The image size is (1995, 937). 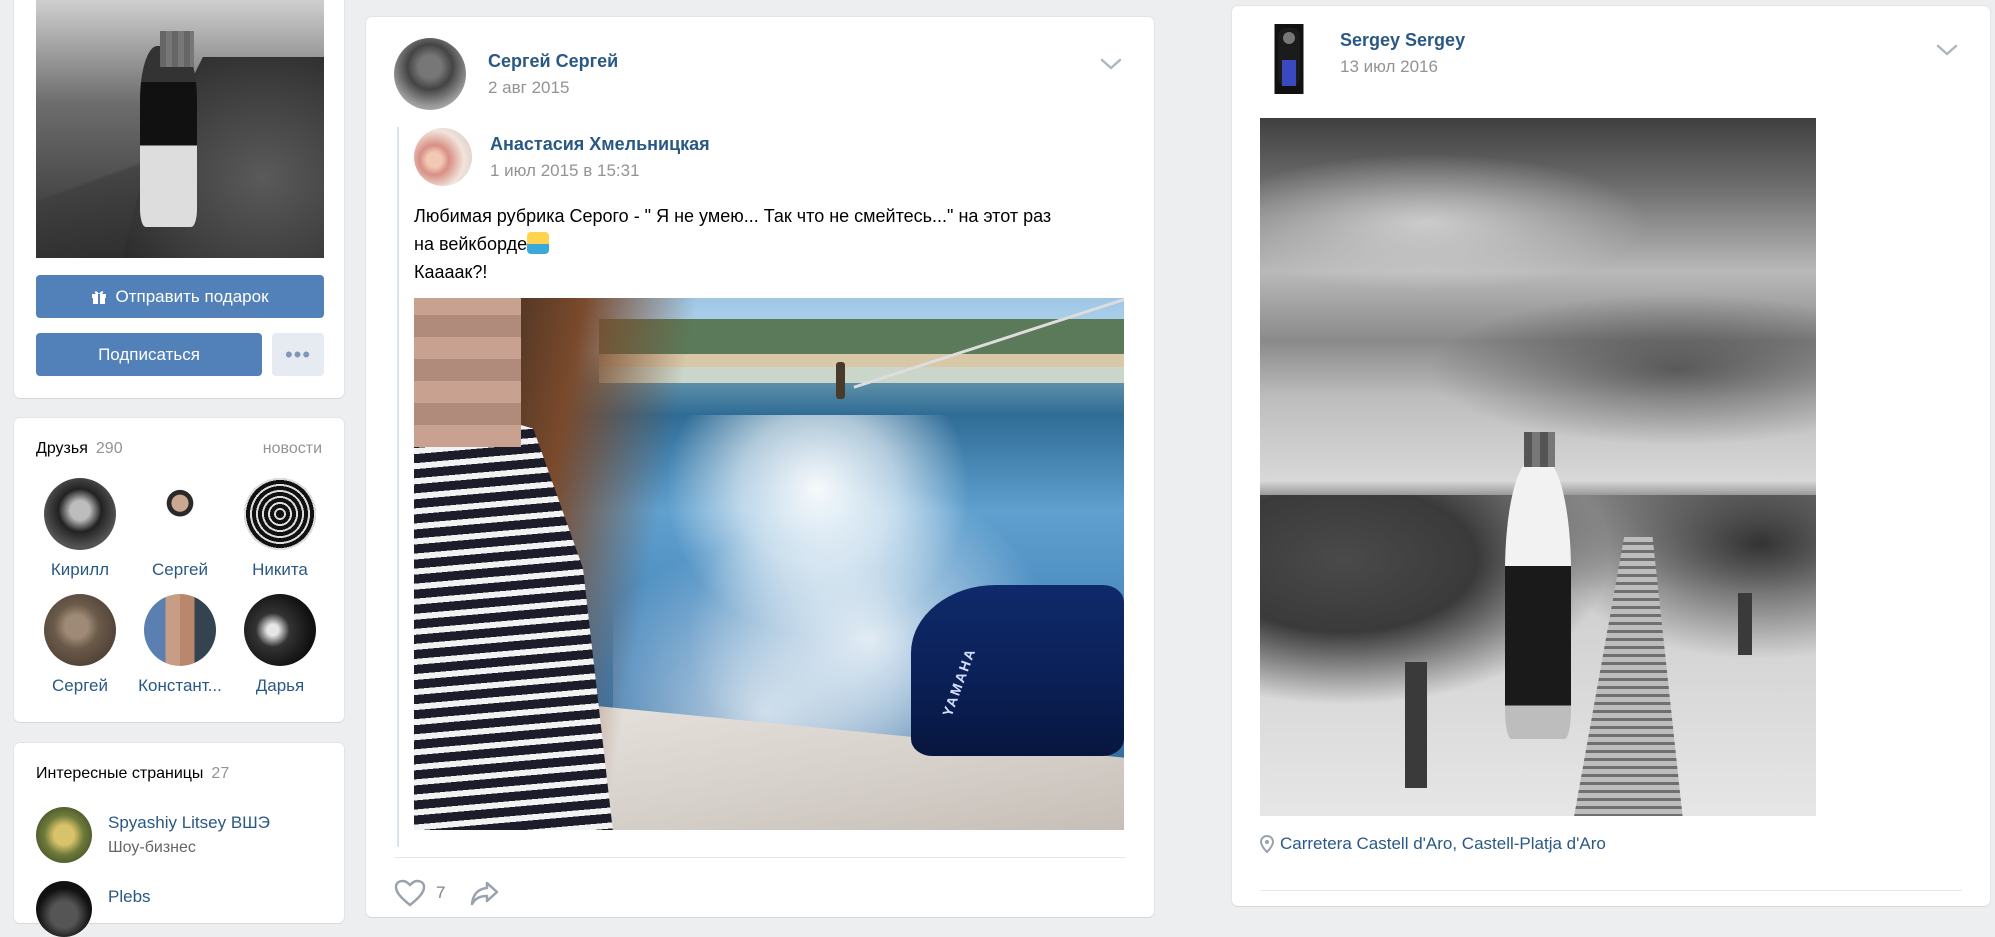 I want to click on friend-name: Никита, so click(x=280, y=569).